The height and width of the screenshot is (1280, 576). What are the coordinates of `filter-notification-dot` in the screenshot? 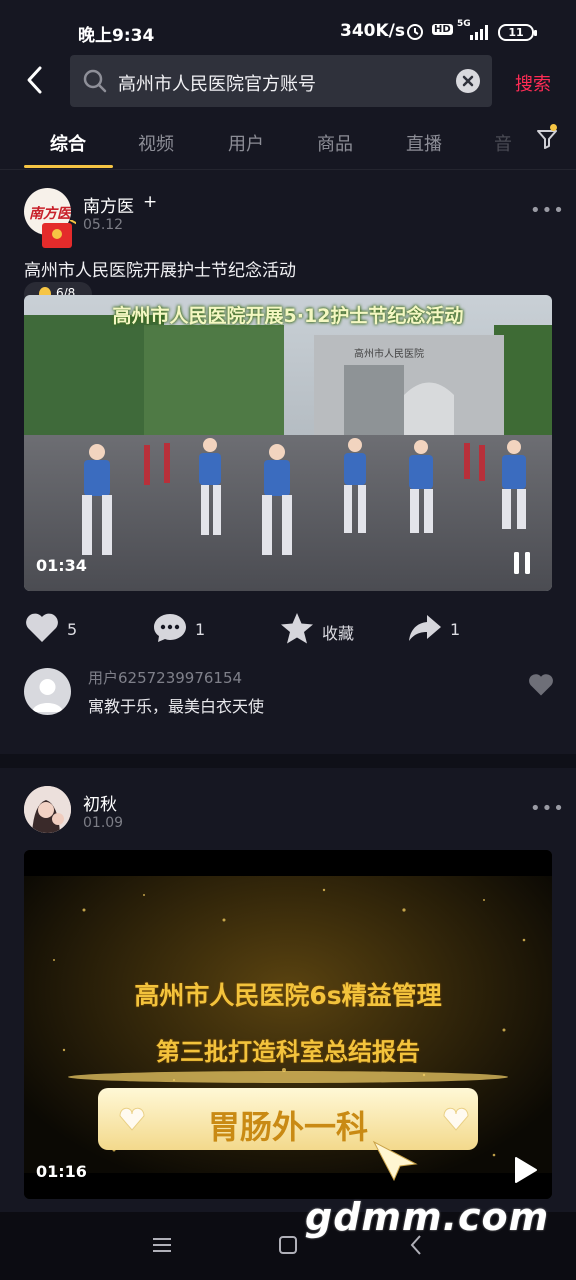 It's located at (553, 127).